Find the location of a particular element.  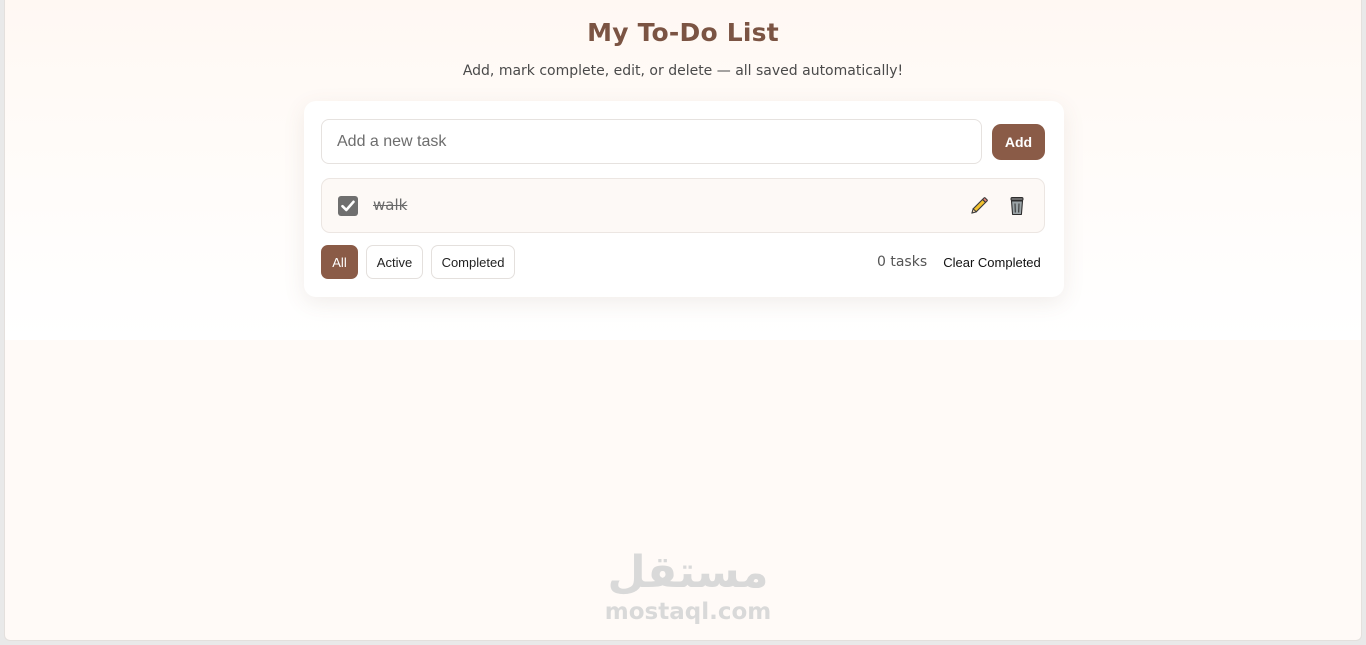

task-count: 0 tasks is located at coordinates (902, 262).